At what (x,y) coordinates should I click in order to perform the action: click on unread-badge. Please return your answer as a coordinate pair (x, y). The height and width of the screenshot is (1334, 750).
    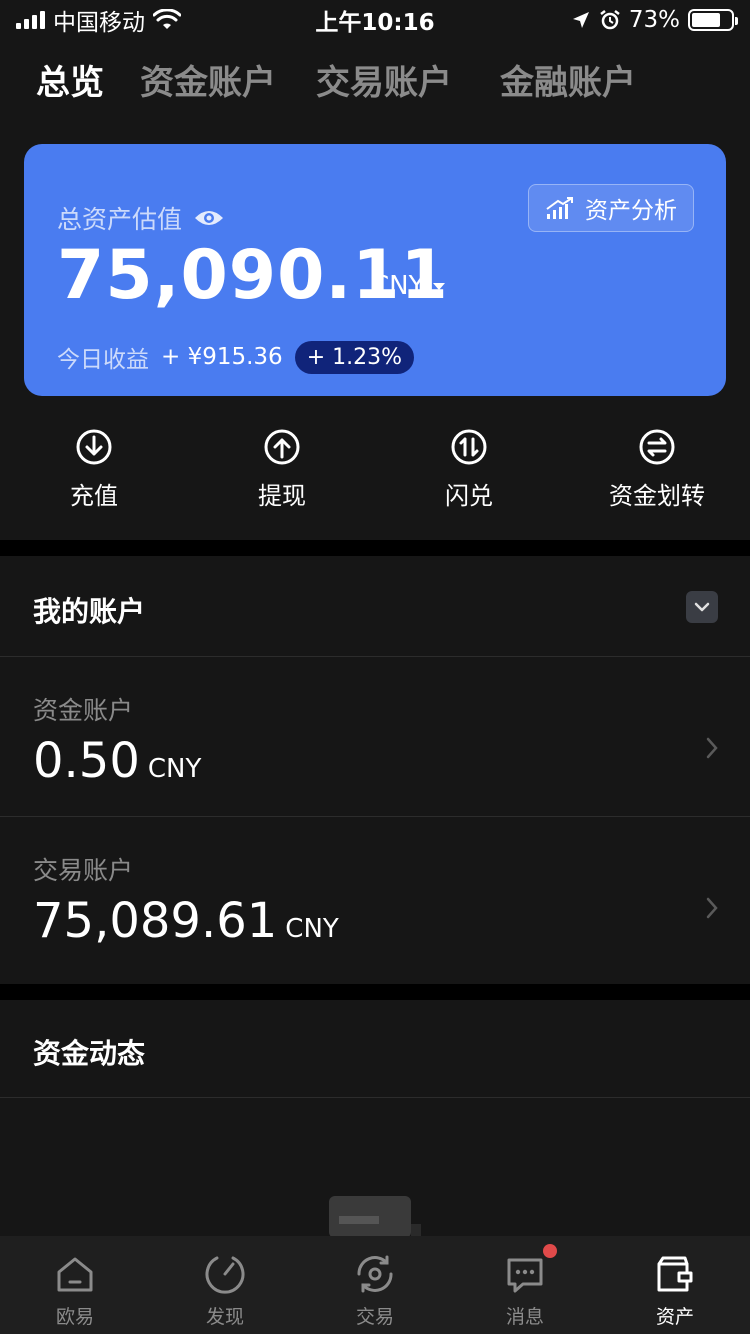
    Looking at the image, I should click on (550, 1251).